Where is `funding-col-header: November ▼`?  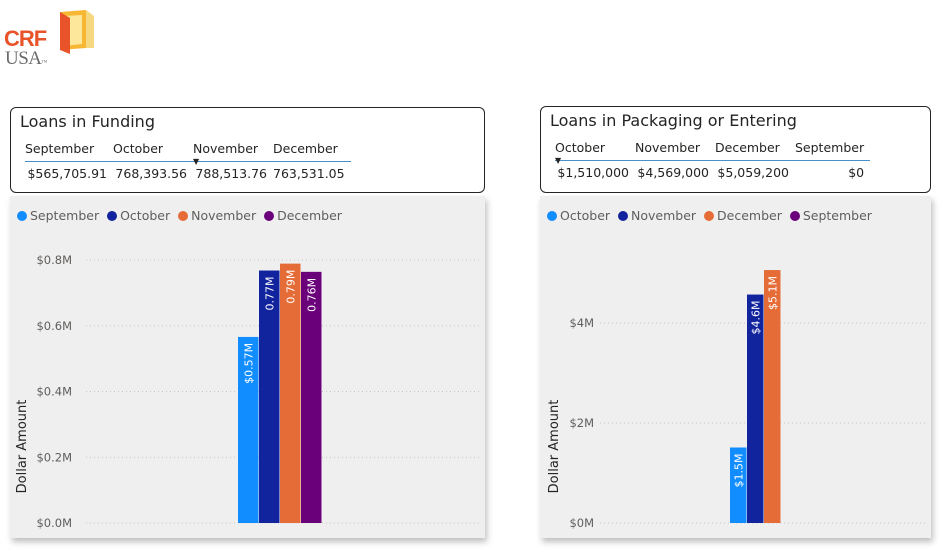 funding-col-header: November ▼ is located at coordinates (233, 151).